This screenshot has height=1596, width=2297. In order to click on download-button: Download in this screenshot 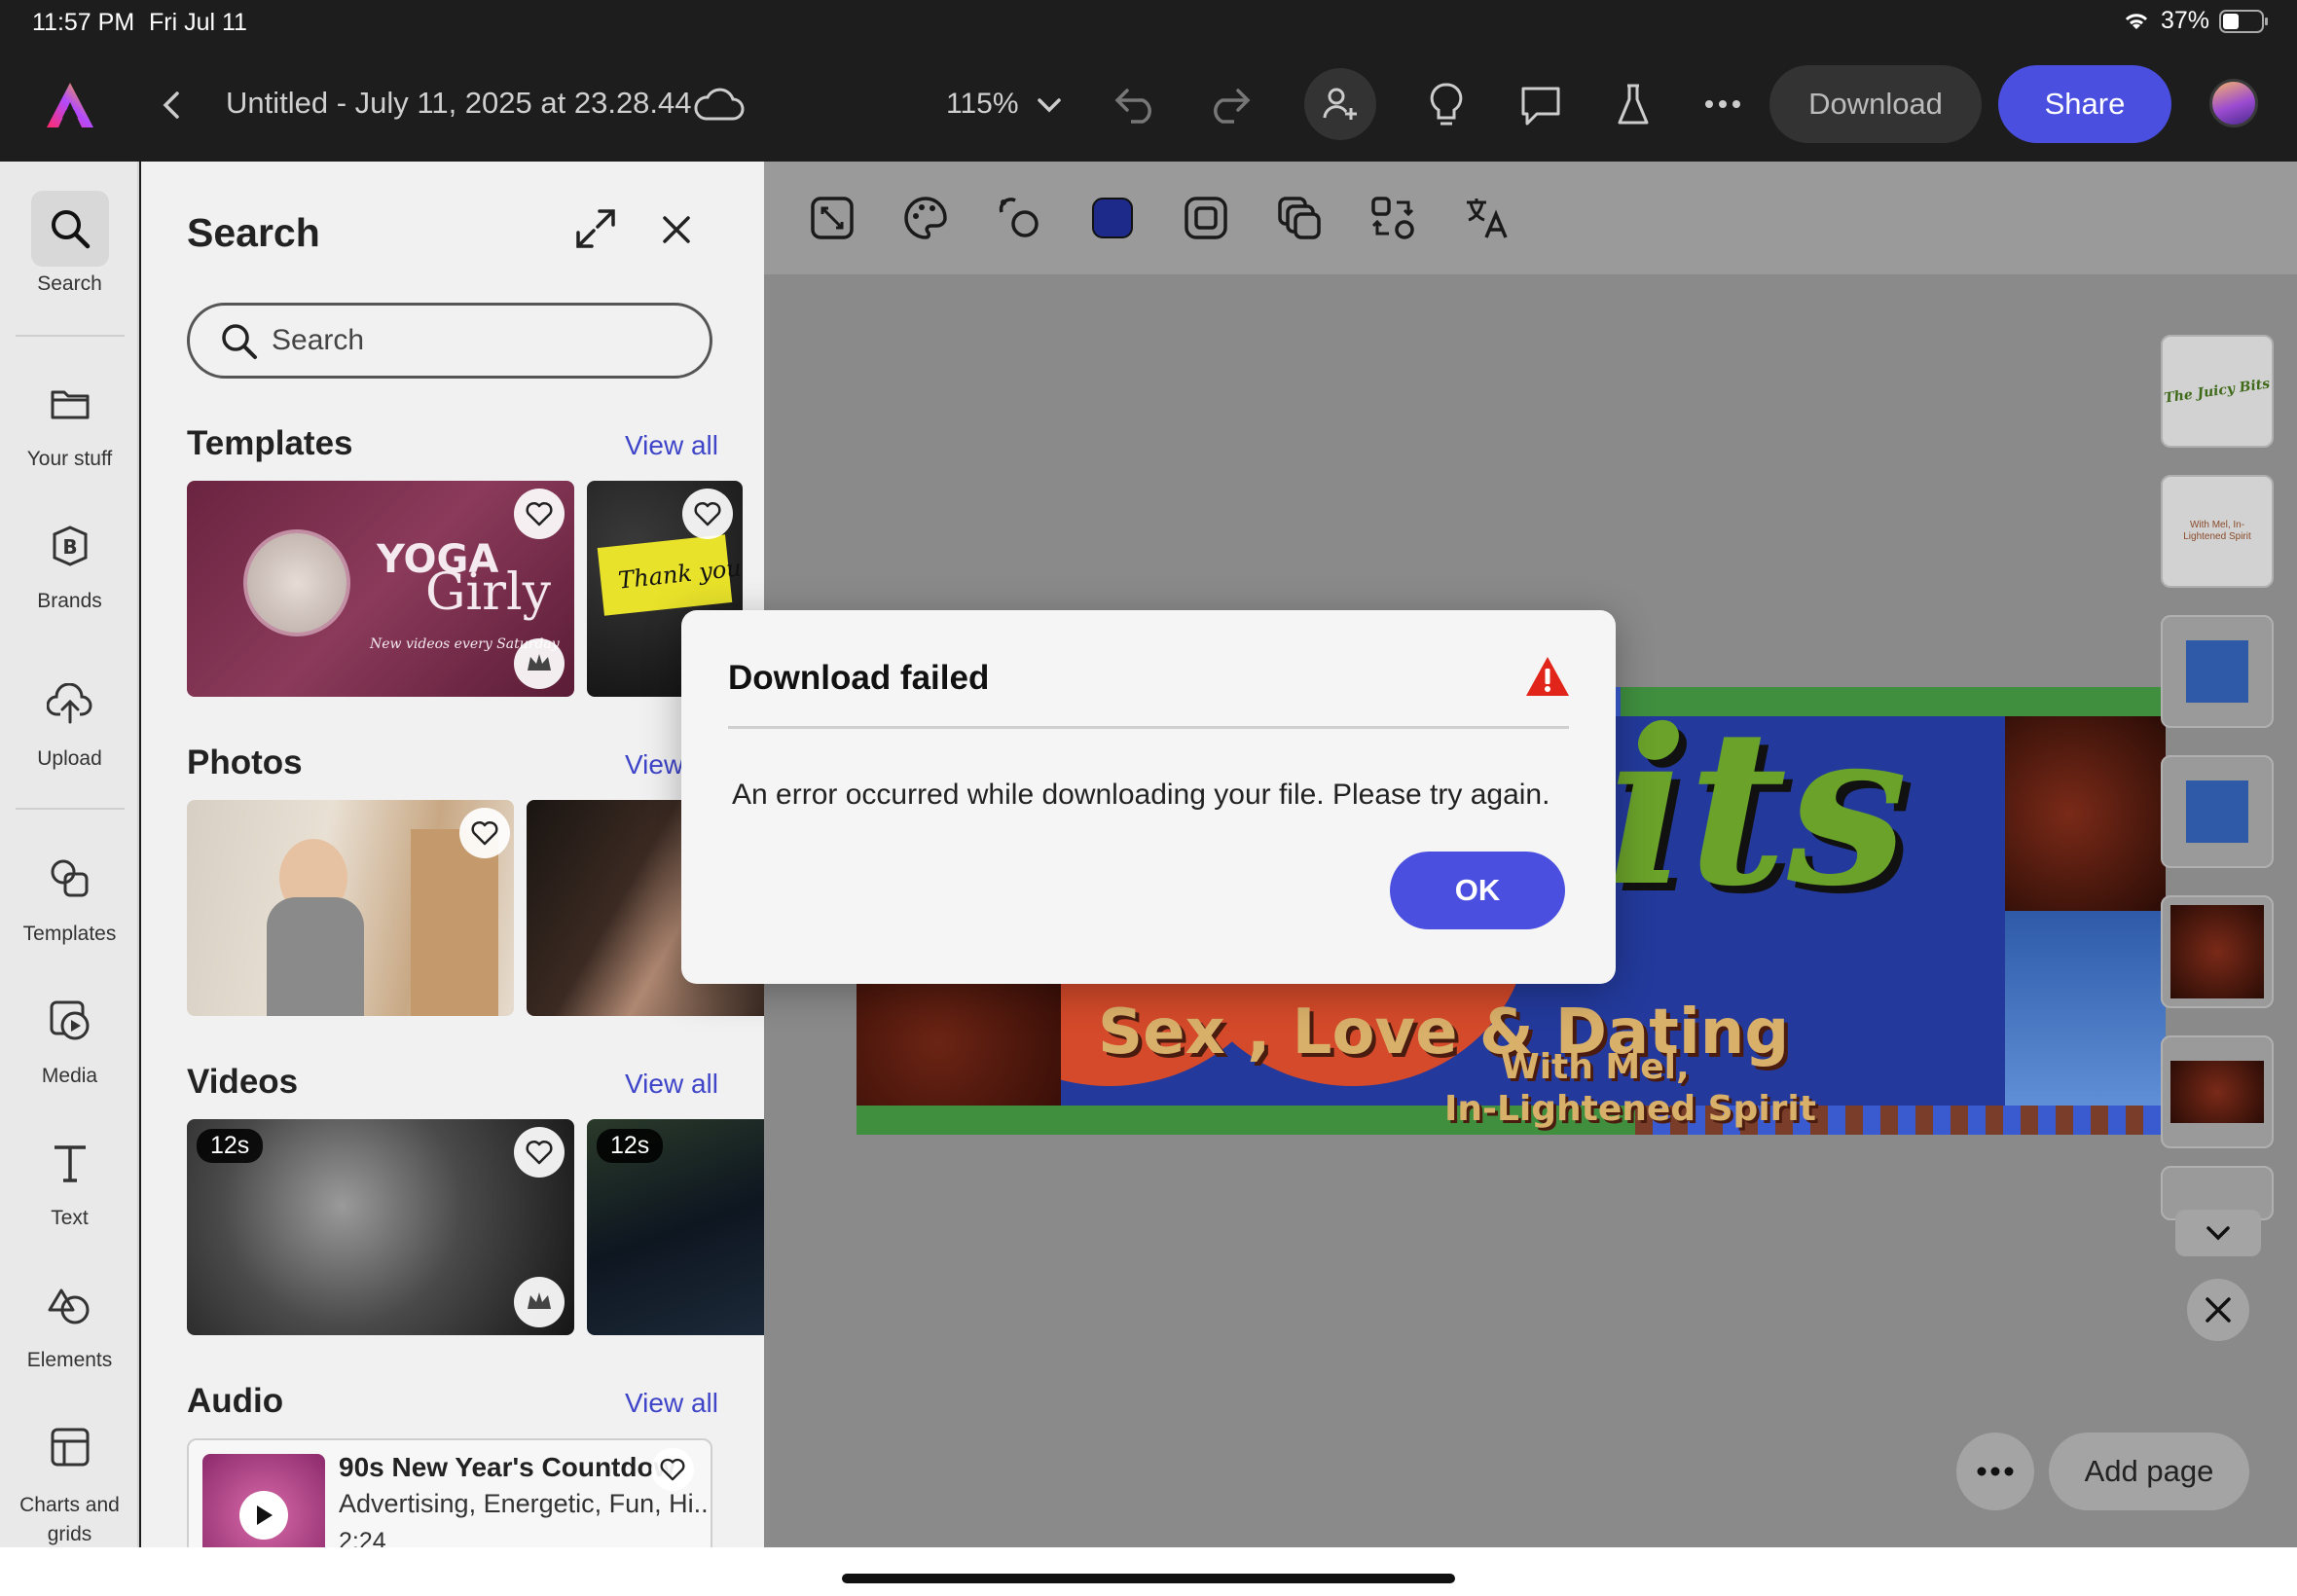, I will do `click(1875, 104)`.